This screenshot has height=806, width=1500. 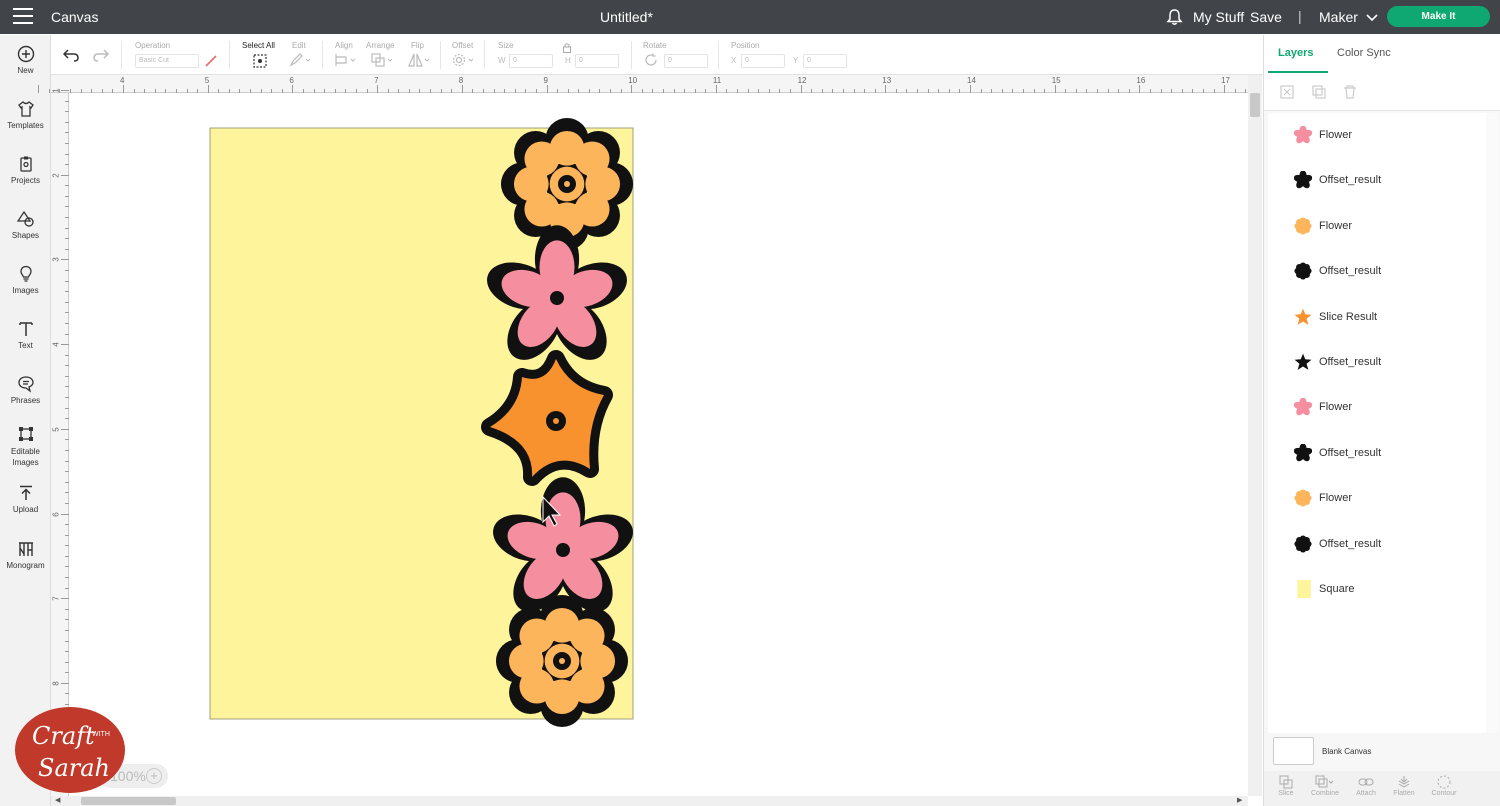 I want to click on x-input: 0, so click(x=763, y=61).